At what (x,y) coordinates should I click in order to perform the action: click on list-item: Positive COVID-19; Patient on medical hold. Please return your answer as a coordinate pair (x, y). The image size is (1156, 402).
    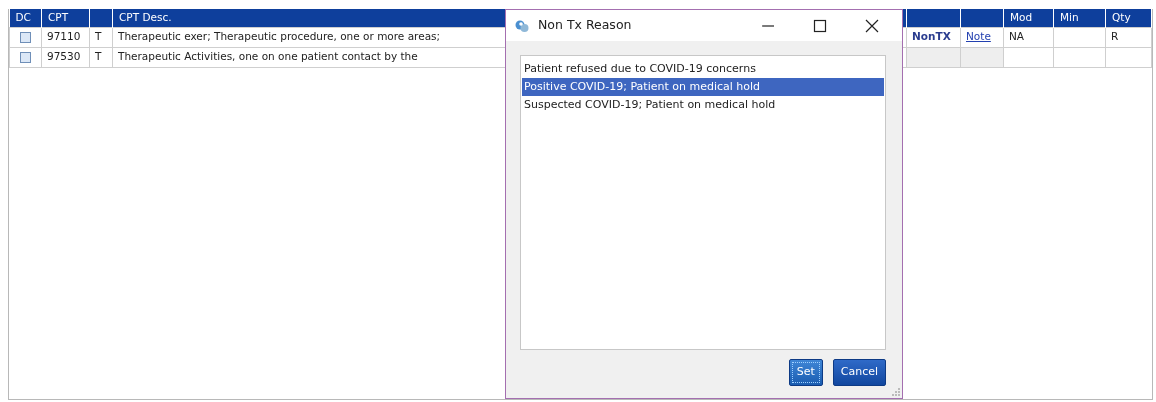
    Looking at the image, I should click on (703, 87).